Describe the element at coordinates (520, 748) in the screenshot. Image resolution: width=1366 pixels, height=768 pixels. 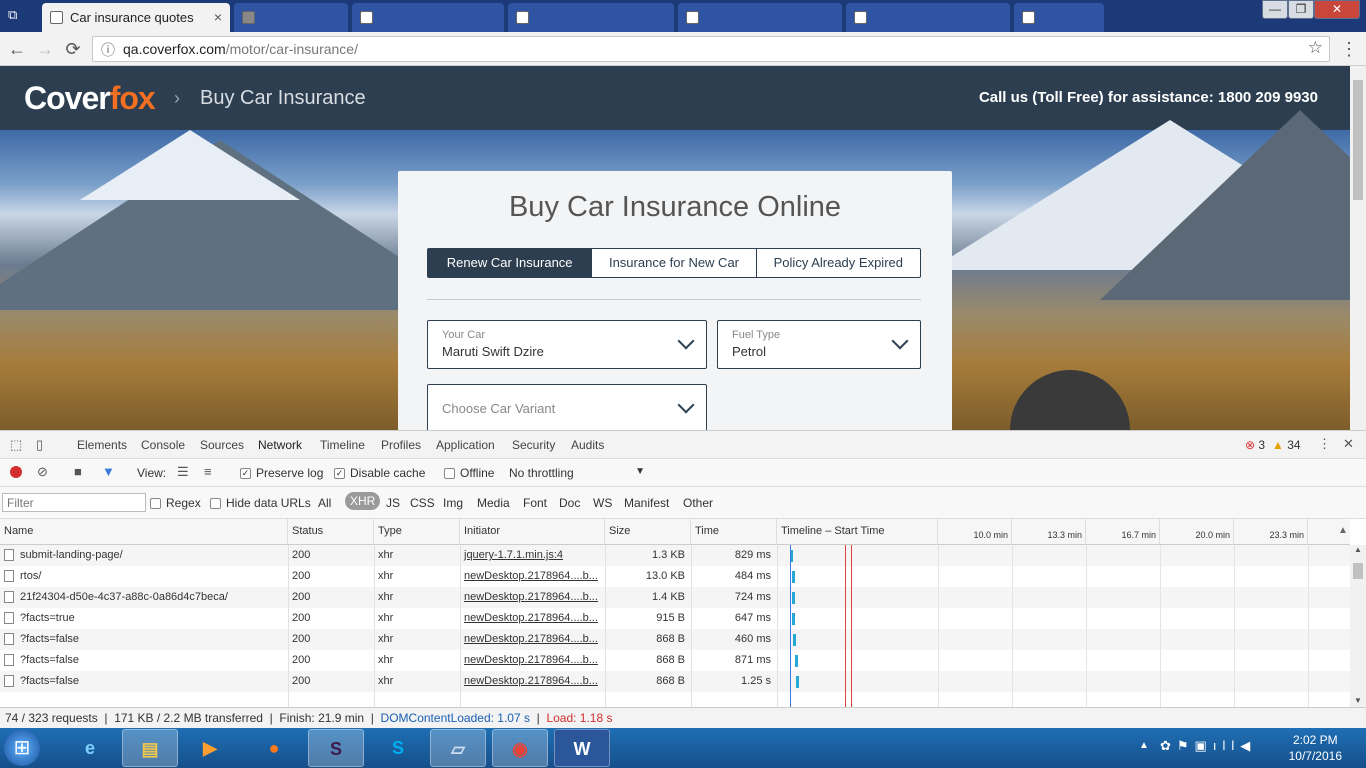
I see `taskbar-chrome-icon: ◉` at that location.